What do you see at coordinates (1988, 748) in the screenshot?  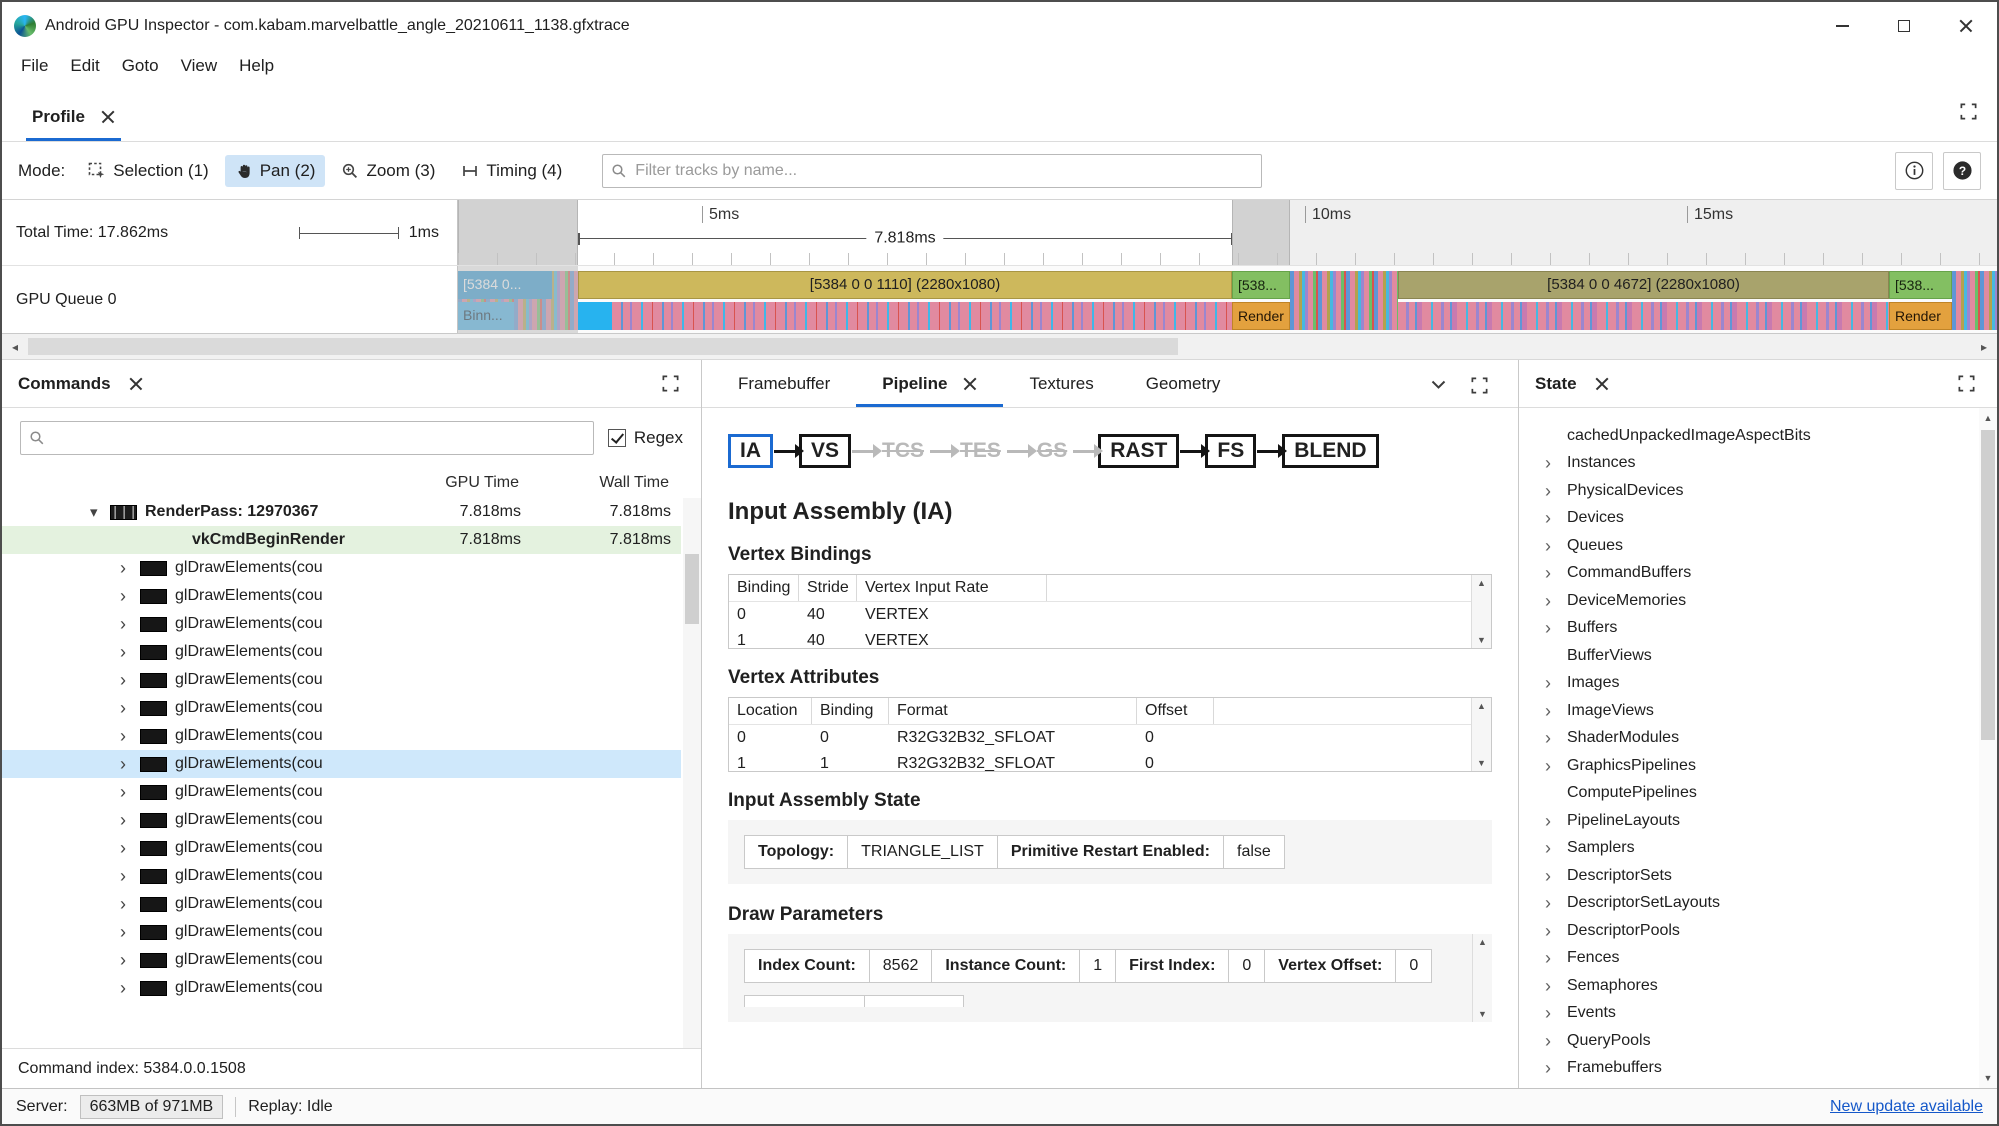 I see `state-scrollbar: ▲ ▼` at bounding box center [1988, 748].